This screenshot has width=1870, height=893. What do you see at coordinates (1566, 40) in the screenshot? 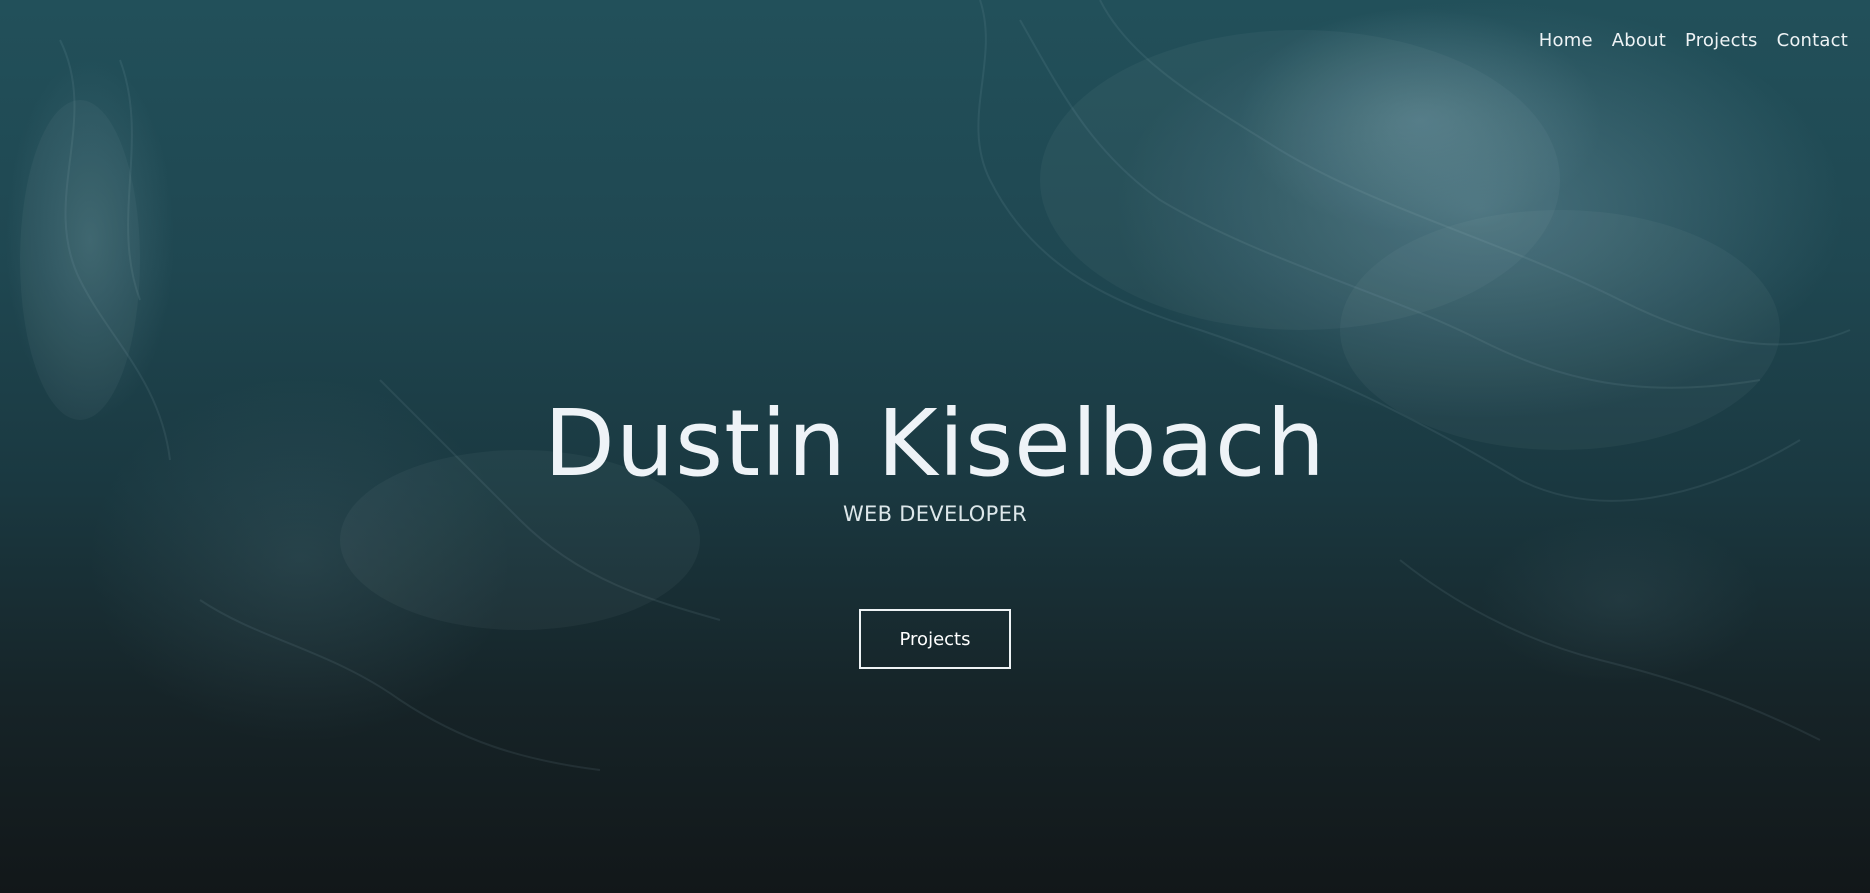
I see `nav-link-home: Home` at bounding box center [1566, 40].